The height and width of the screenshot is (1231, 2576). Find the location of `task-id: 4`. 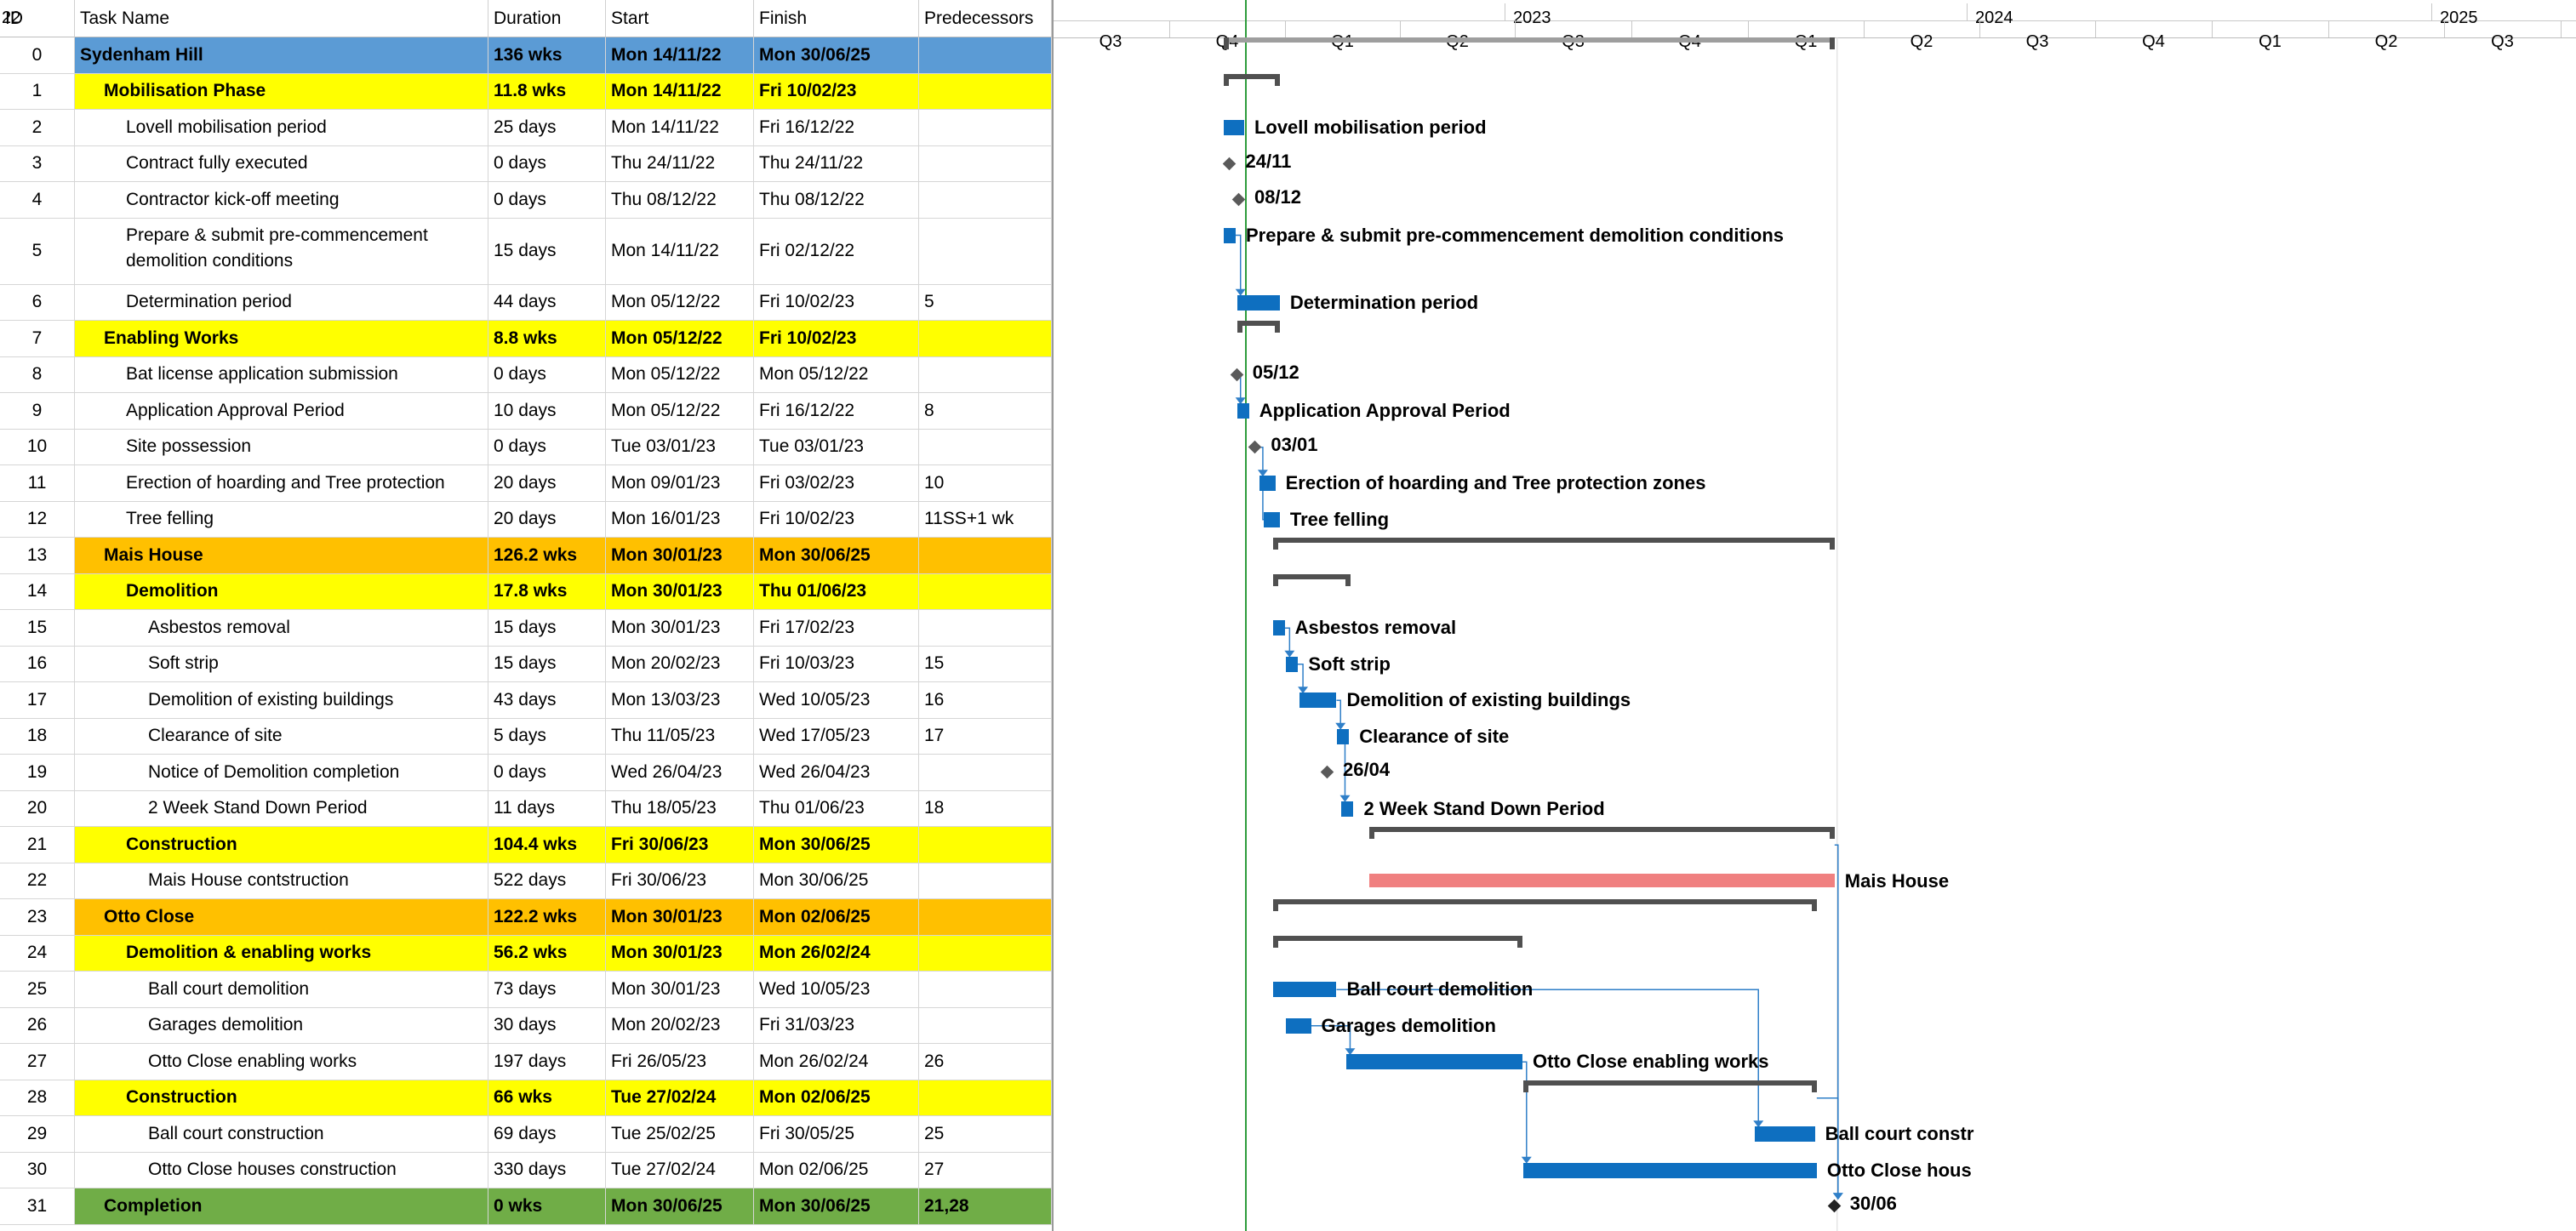

task-id: 4 is located at coordinates (37, 200).